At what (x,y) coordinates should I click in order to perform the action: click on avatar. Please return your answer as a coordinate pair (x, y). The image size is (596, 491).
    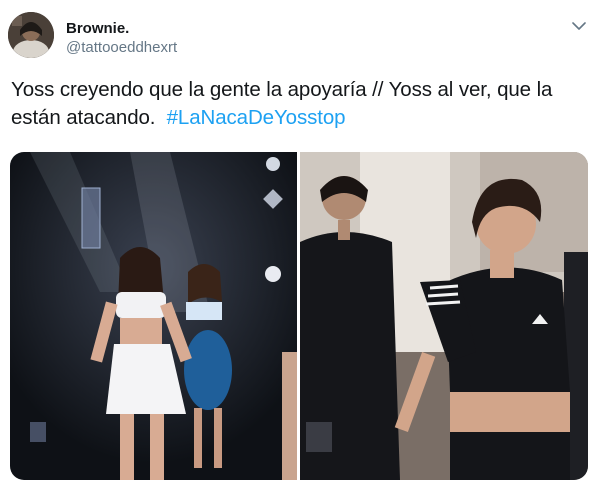
    Looking at the image, I should click on (31, 35).